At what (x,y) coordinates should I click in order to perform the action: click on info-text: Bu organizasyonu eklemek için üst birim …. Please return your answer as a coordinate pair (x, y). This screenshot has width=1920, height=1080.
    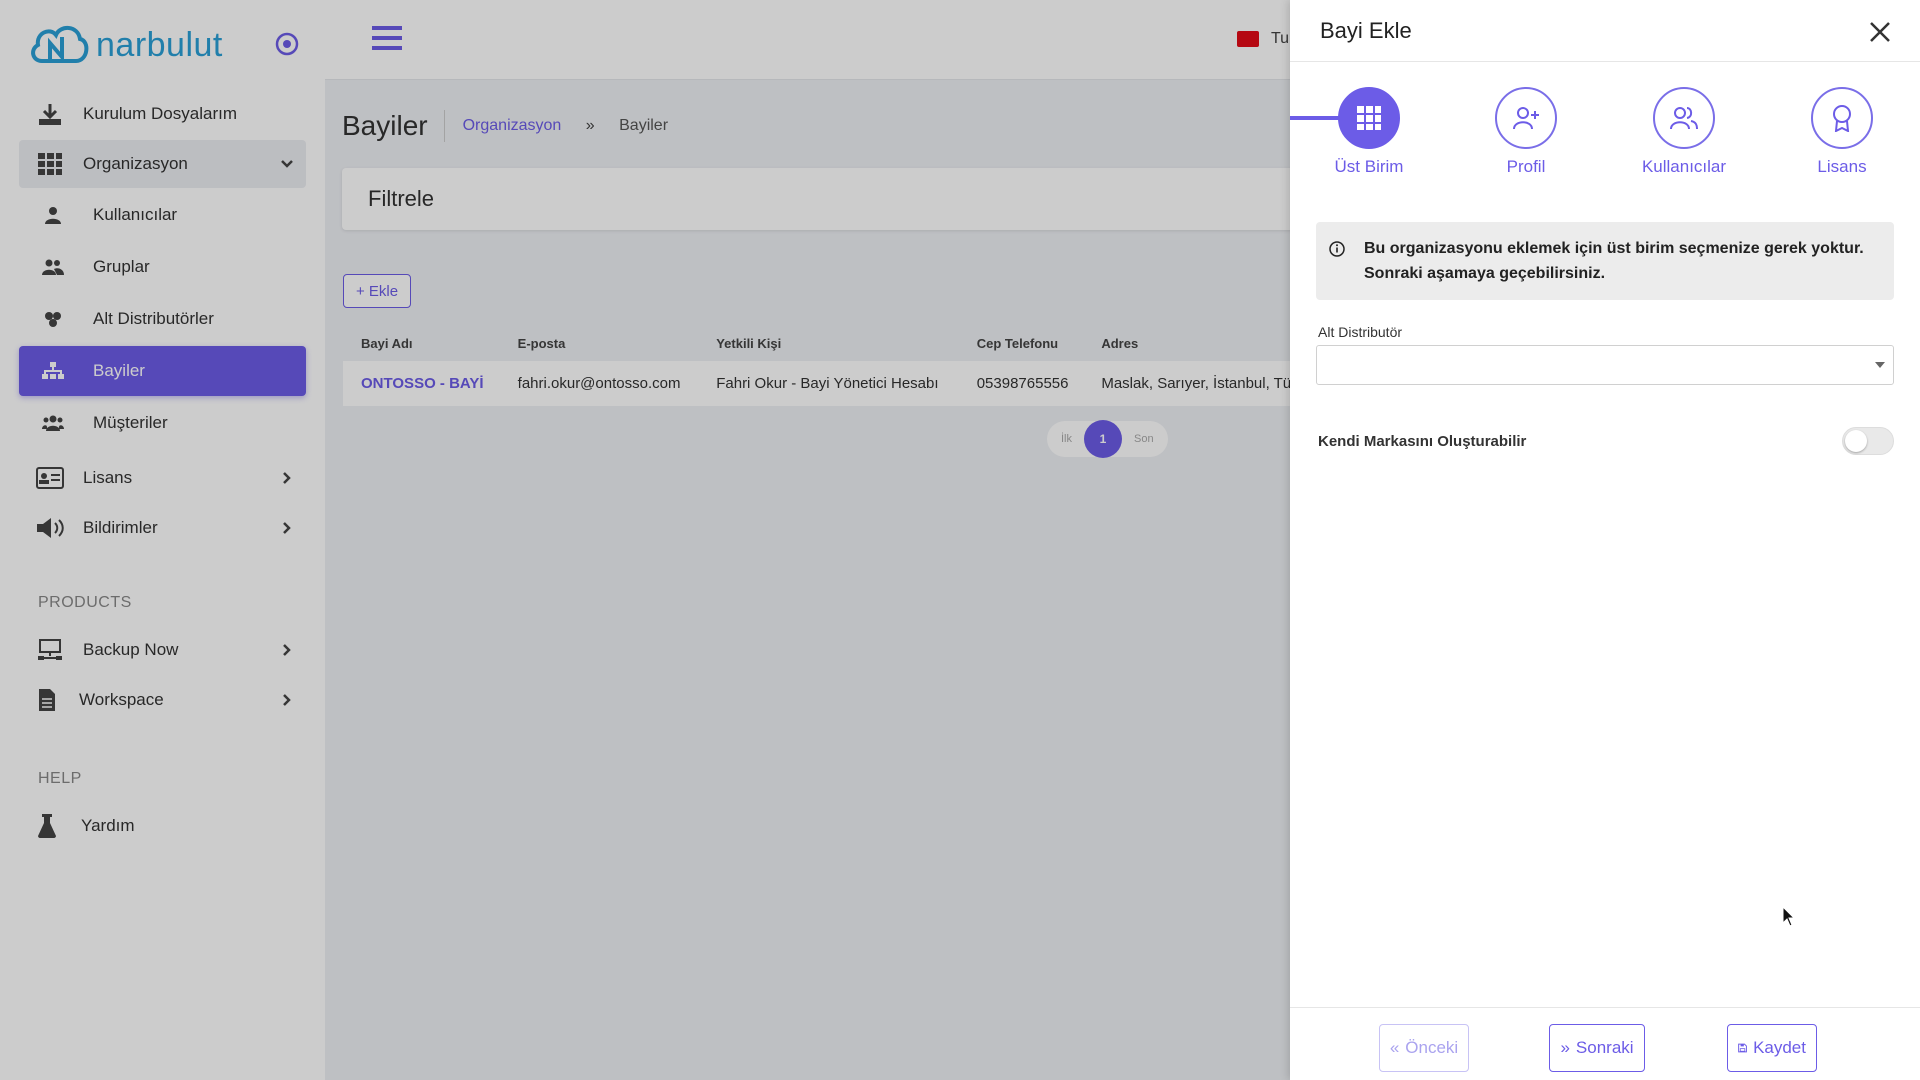
    Looking at the image, I should click on (1614, 261).